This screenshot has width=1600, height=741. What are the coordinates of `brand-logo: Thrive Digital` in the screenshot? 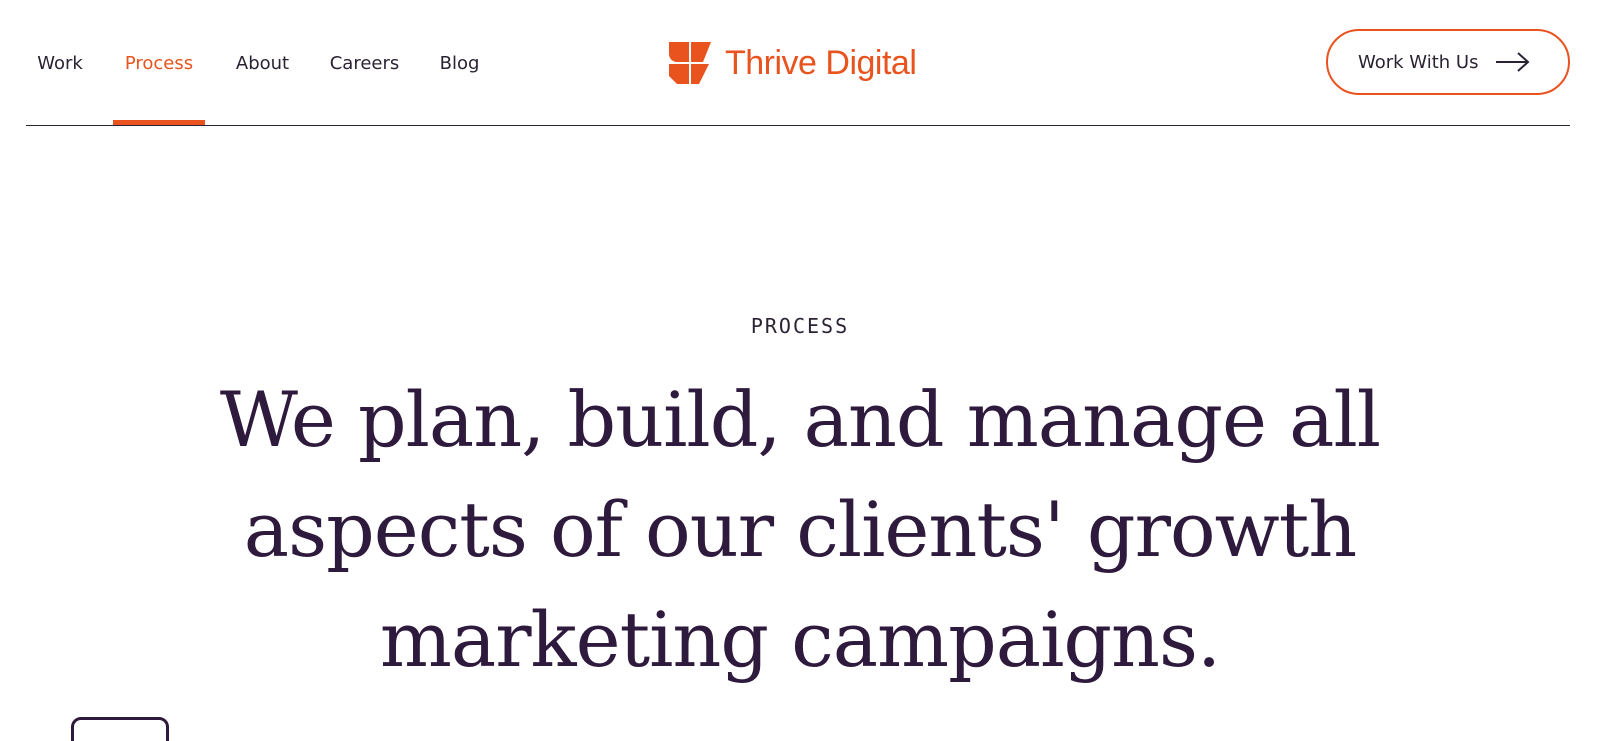 It's located at (793, 63).